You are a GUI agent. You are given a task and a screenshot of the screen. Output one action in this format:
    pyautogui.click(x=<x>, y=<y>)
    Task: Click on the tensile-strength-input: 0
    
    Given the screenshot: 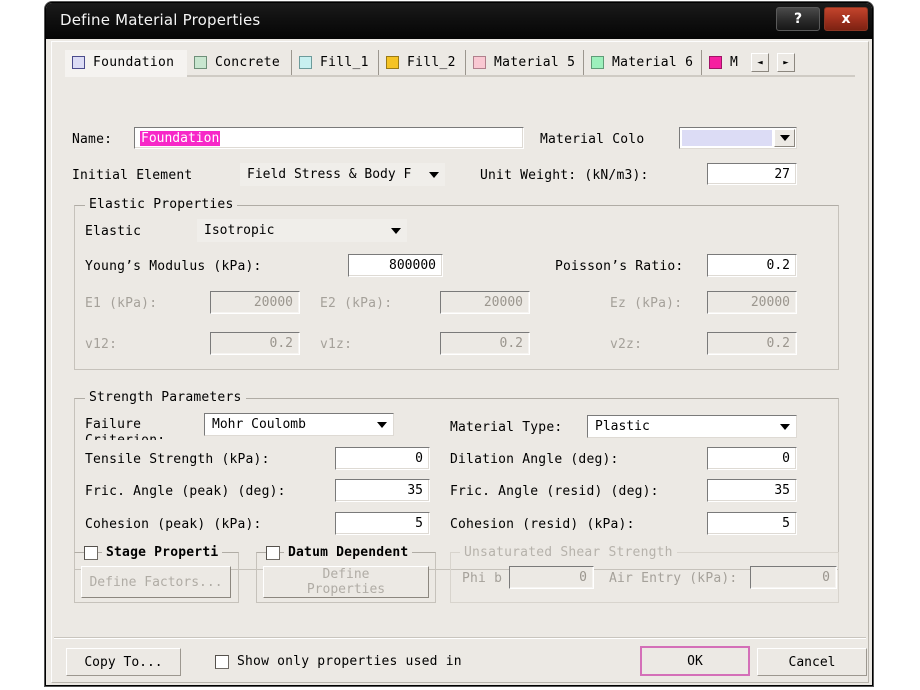 What is the action you would take?
    pyautogui.click(x=382, y=458)
    